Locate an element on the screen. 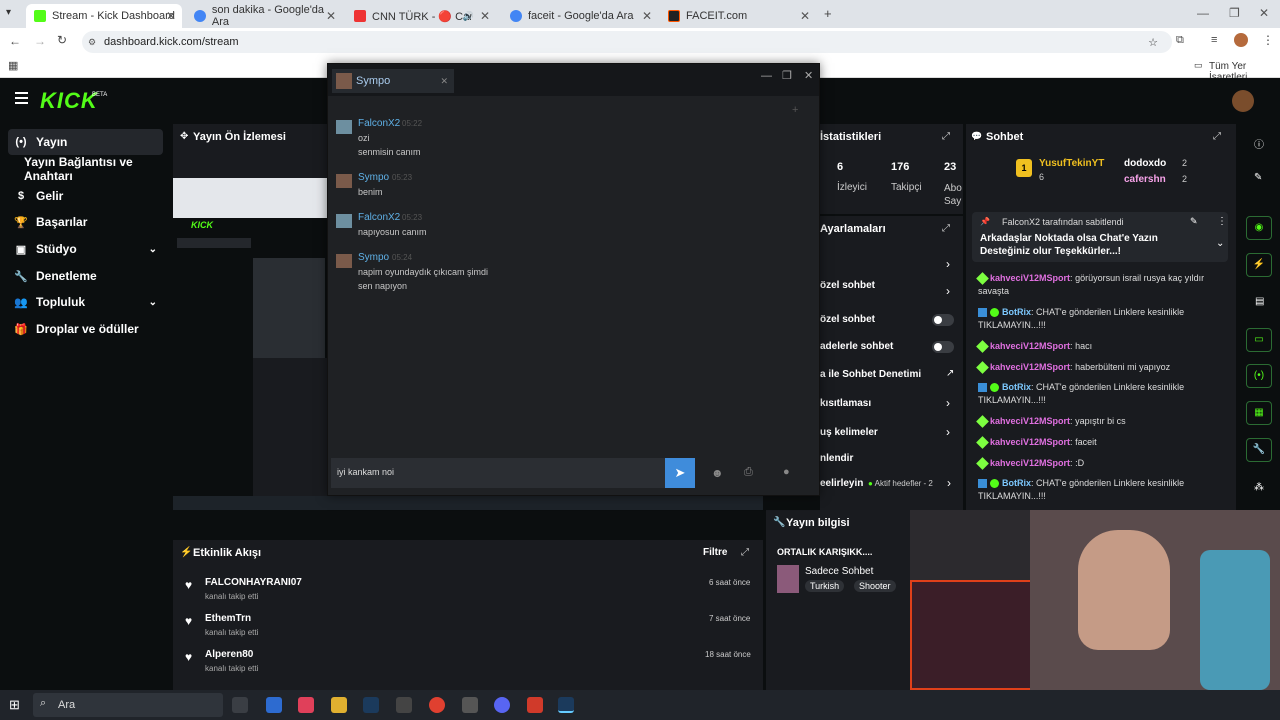 The width and height of the screenshot is (1280, 720). activity-name: FALCONHAYRANI07 is located at coordinates (253, 582).